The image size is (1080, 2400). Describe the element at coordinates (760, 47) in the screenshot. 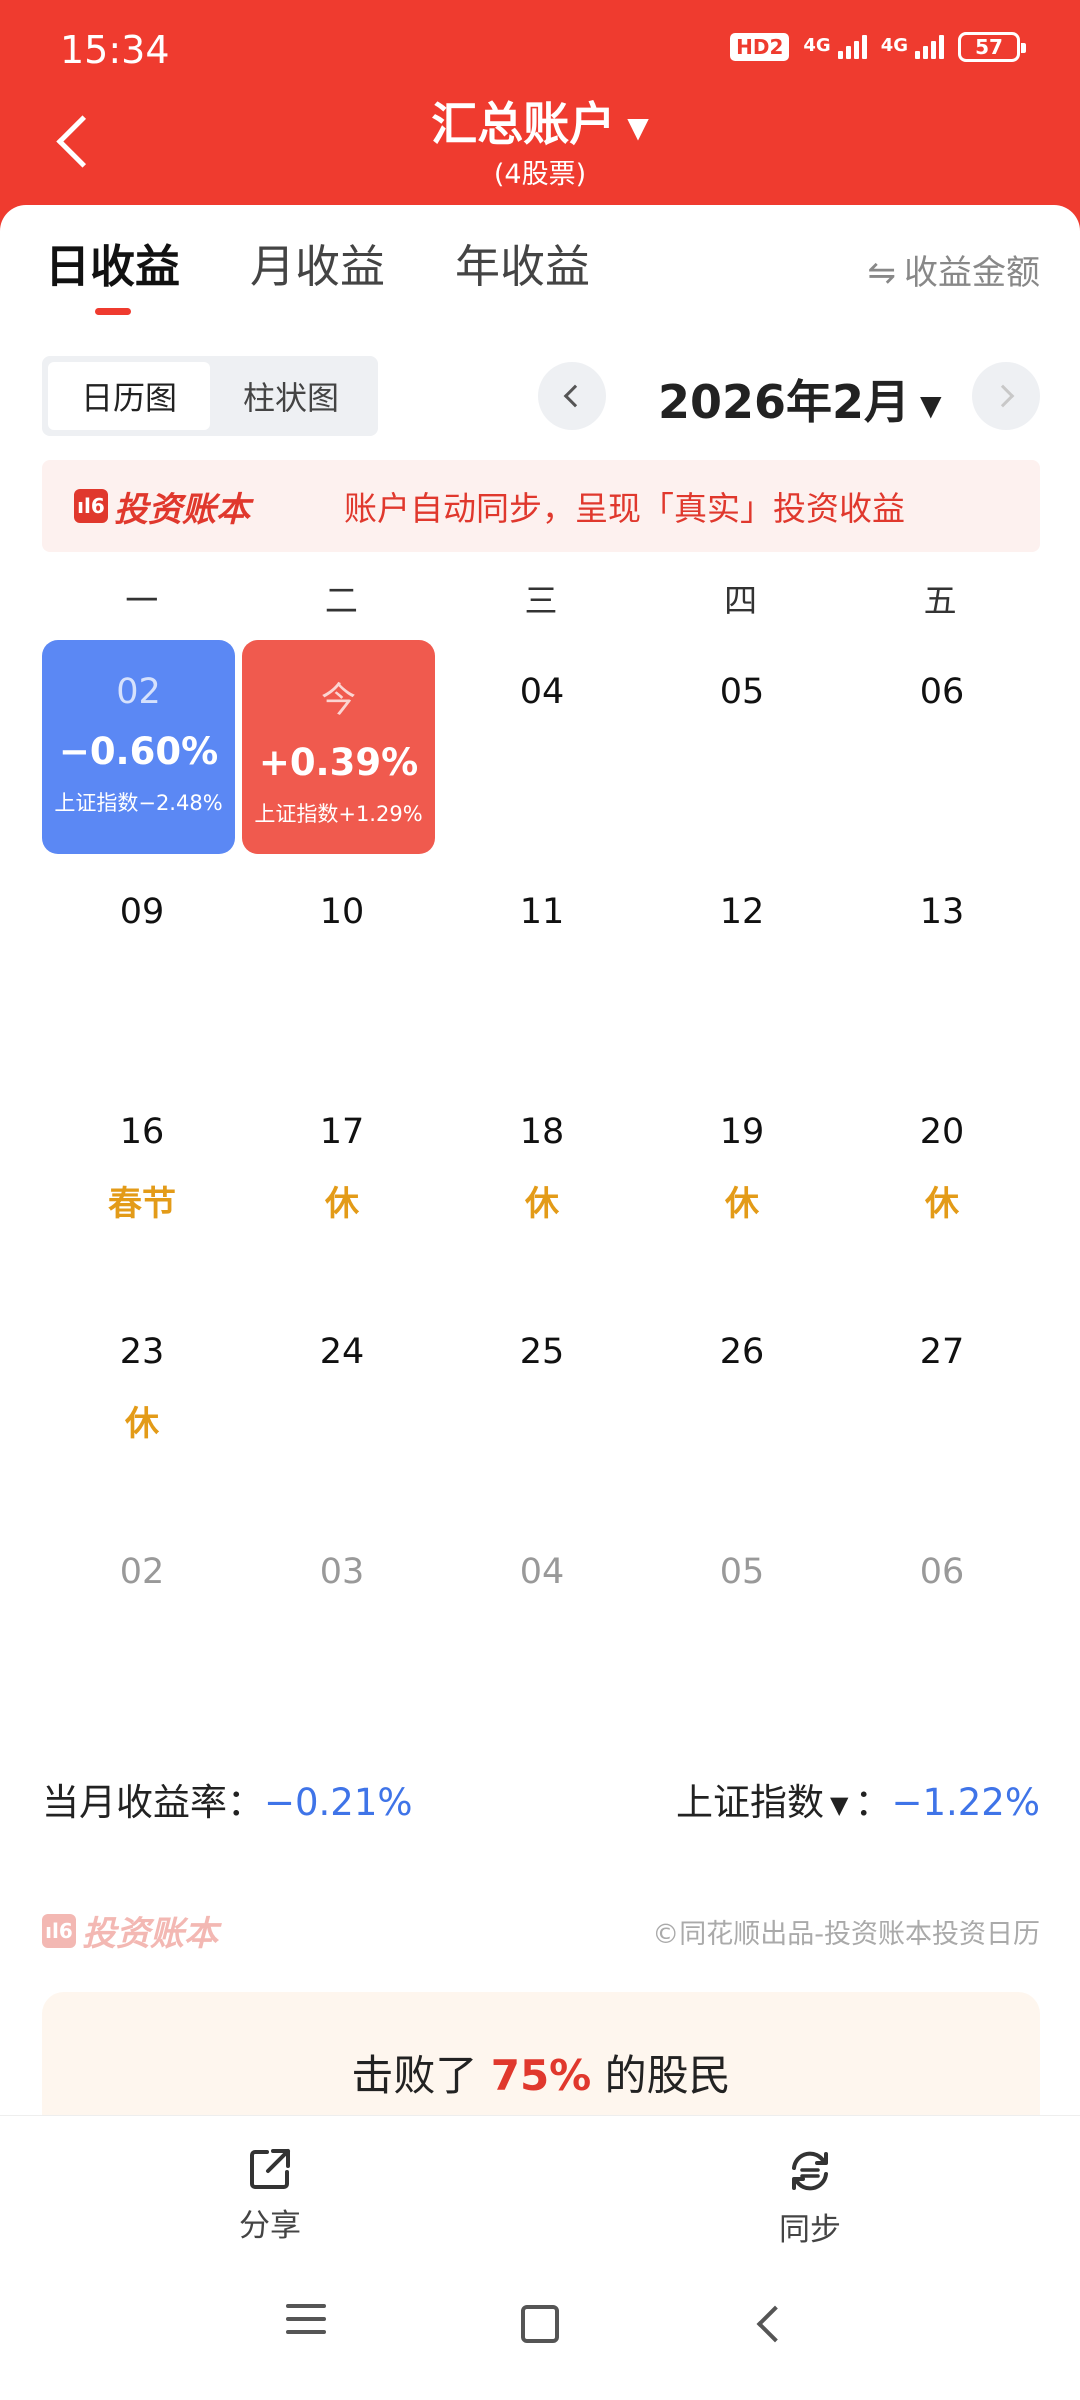

I see `hd-badge: HD2` at that location.